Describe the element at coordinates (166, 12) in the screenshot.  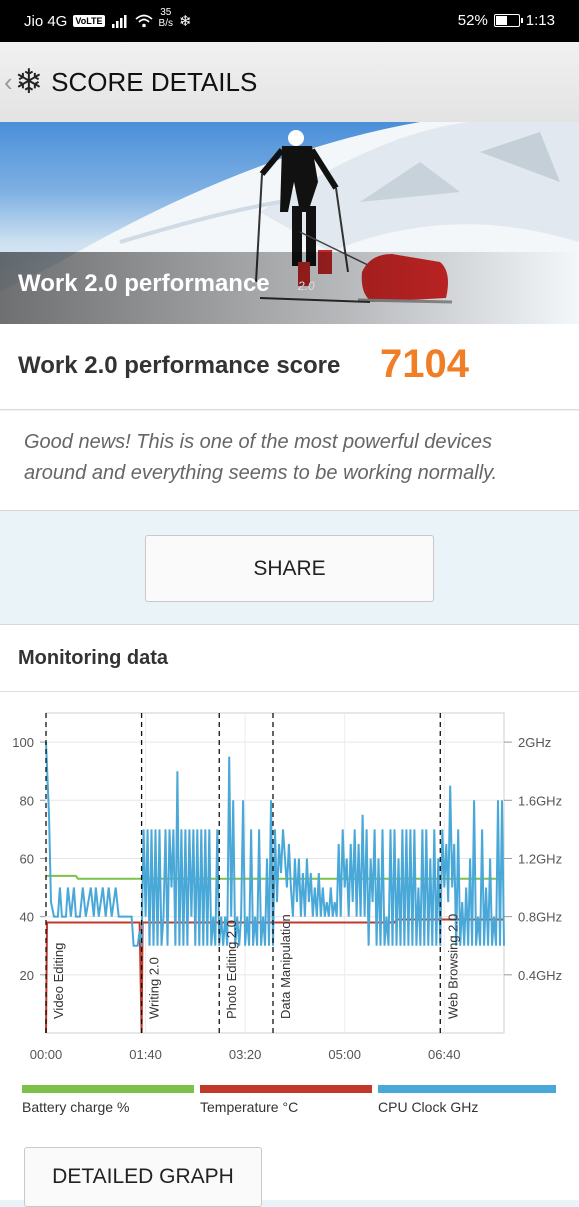
I see `net-speed-value: 35` at that location.